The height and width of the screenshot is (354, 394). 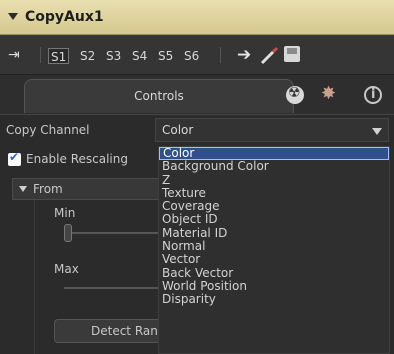 I want to click on dropdown-option-texture: Texture, so click(x=274, y=193).